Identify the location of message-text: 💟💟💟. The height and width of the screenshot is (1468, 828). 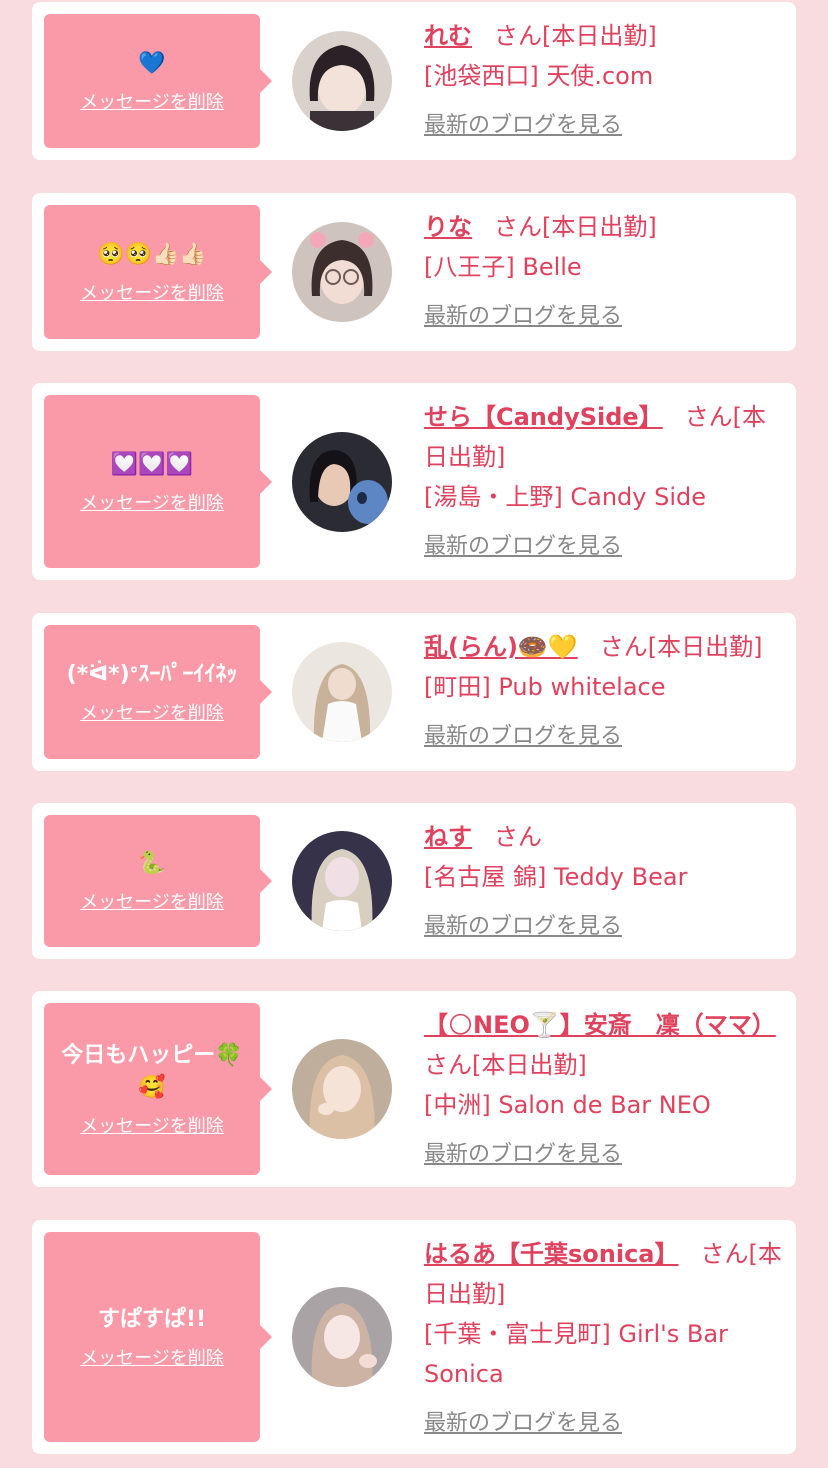
(152, 464).